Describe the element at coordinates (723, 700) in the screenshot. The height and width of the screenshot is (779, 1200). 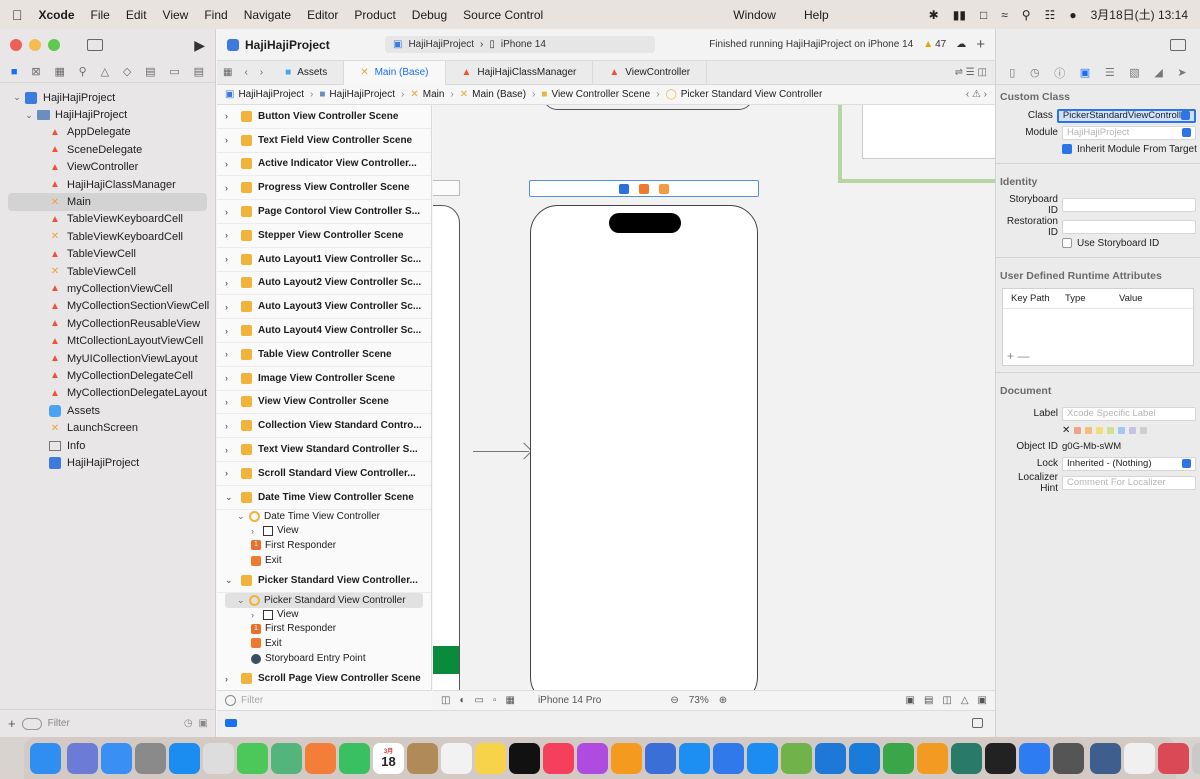
I see `zoom-in-icon: ⊕` at that location.